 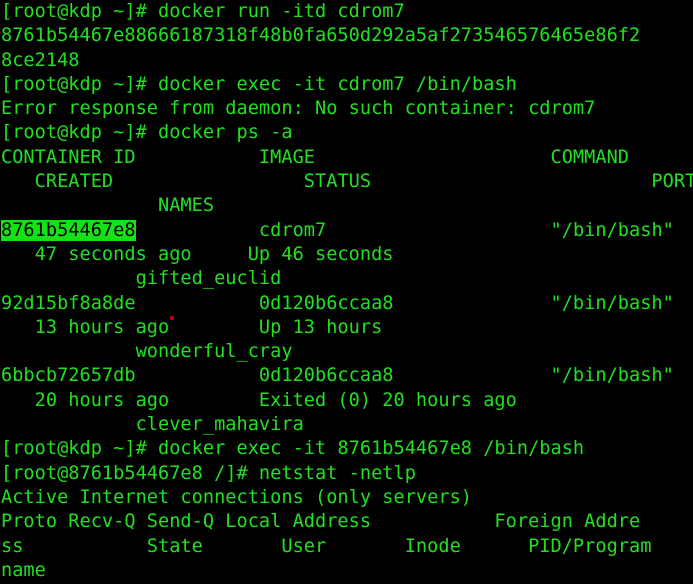 What do you see at coordinates (141, 279) in the screenshot?
I see `terminal-line: gifted_euclid` at bounding box center [141, 279].